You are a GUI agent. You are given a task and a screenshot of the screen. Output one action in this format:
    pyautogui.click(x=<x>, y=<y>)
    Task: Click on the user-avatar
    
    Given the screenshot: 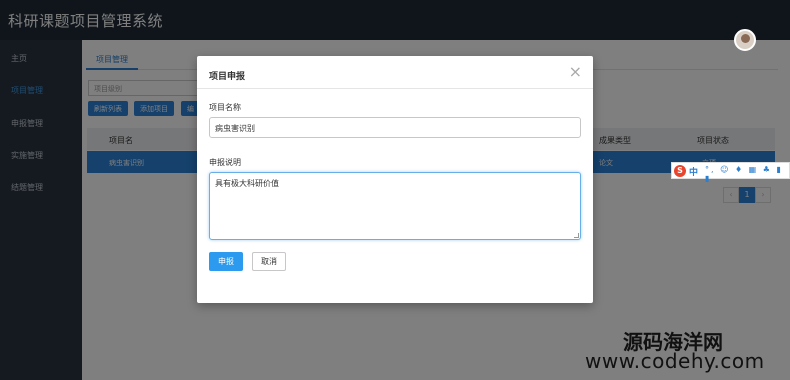 What is the action you would take?
    pyautogui.click(x=745, y=40)
    